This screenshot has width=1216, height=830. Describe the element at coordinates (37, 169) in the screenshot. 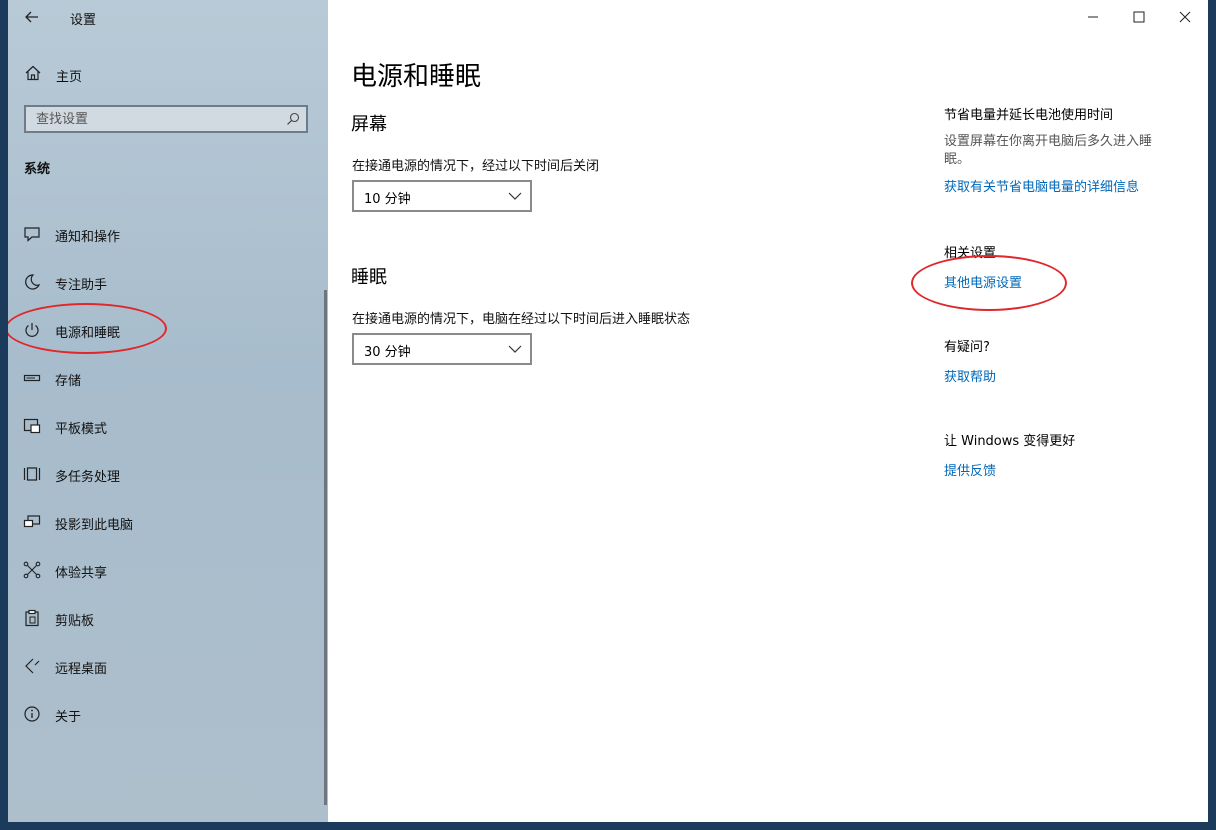

I see `section-heading: 系统` at that location.